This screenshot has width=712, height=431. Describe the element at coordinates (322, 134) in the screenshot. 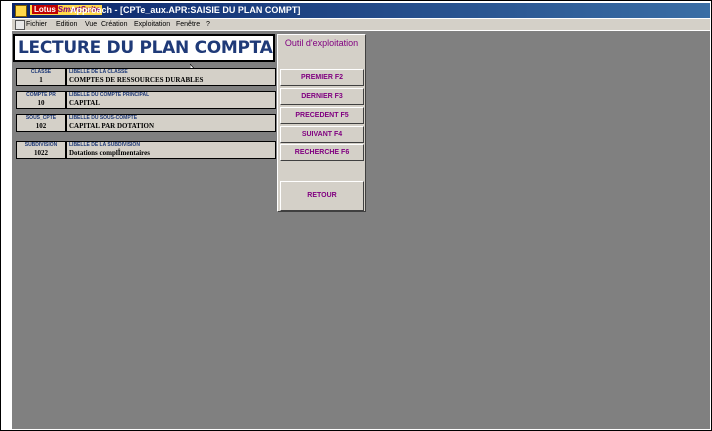

I see `suivant-button: SUIVANT F4` at that location.